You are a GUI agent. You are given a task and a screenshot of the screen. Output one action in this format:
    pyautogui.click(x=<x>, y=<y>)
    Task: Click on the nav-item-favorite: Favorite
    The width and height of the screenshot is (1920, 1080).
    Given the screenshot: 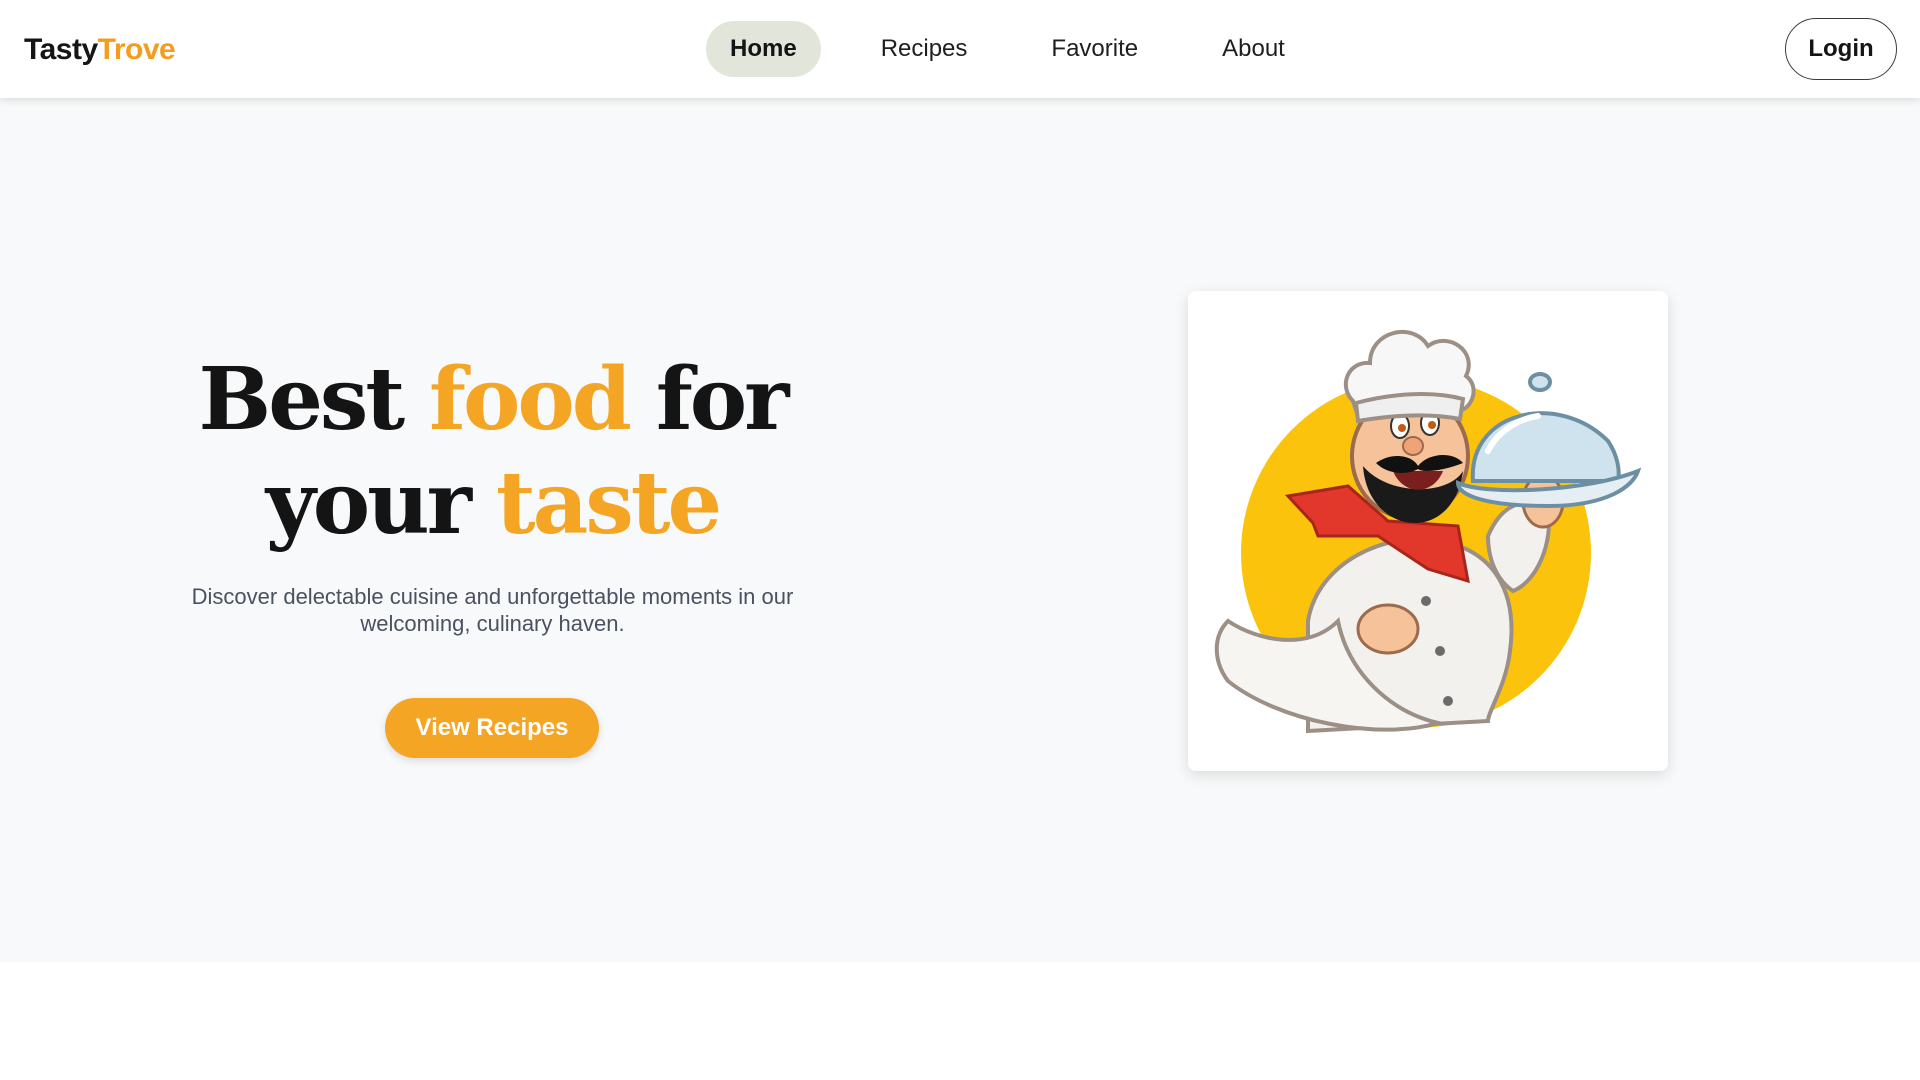 What is the action you would take?
    pyautogui.click(x=1094, y=49)
    